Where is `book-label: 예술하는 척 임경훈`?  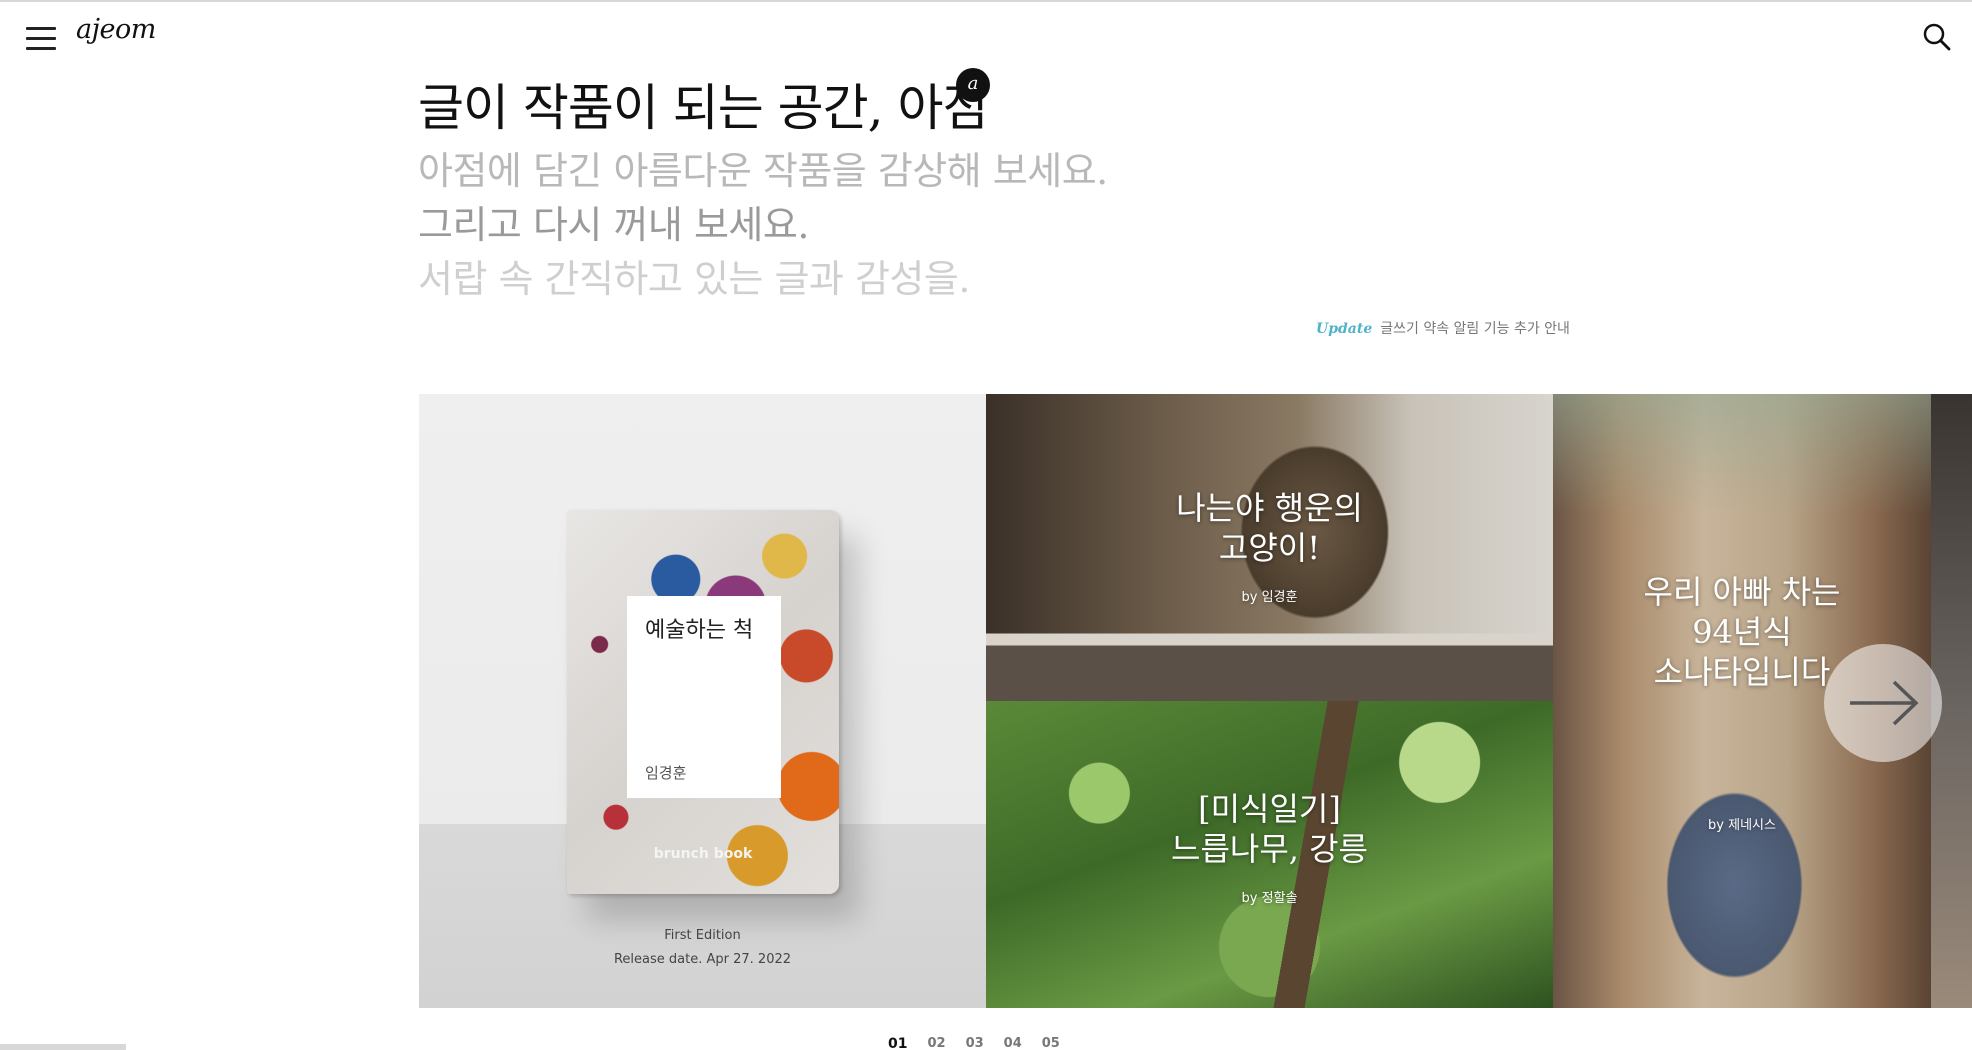 book-label: 예술하는 척 임경훈 is located at coordinates (704, 697).